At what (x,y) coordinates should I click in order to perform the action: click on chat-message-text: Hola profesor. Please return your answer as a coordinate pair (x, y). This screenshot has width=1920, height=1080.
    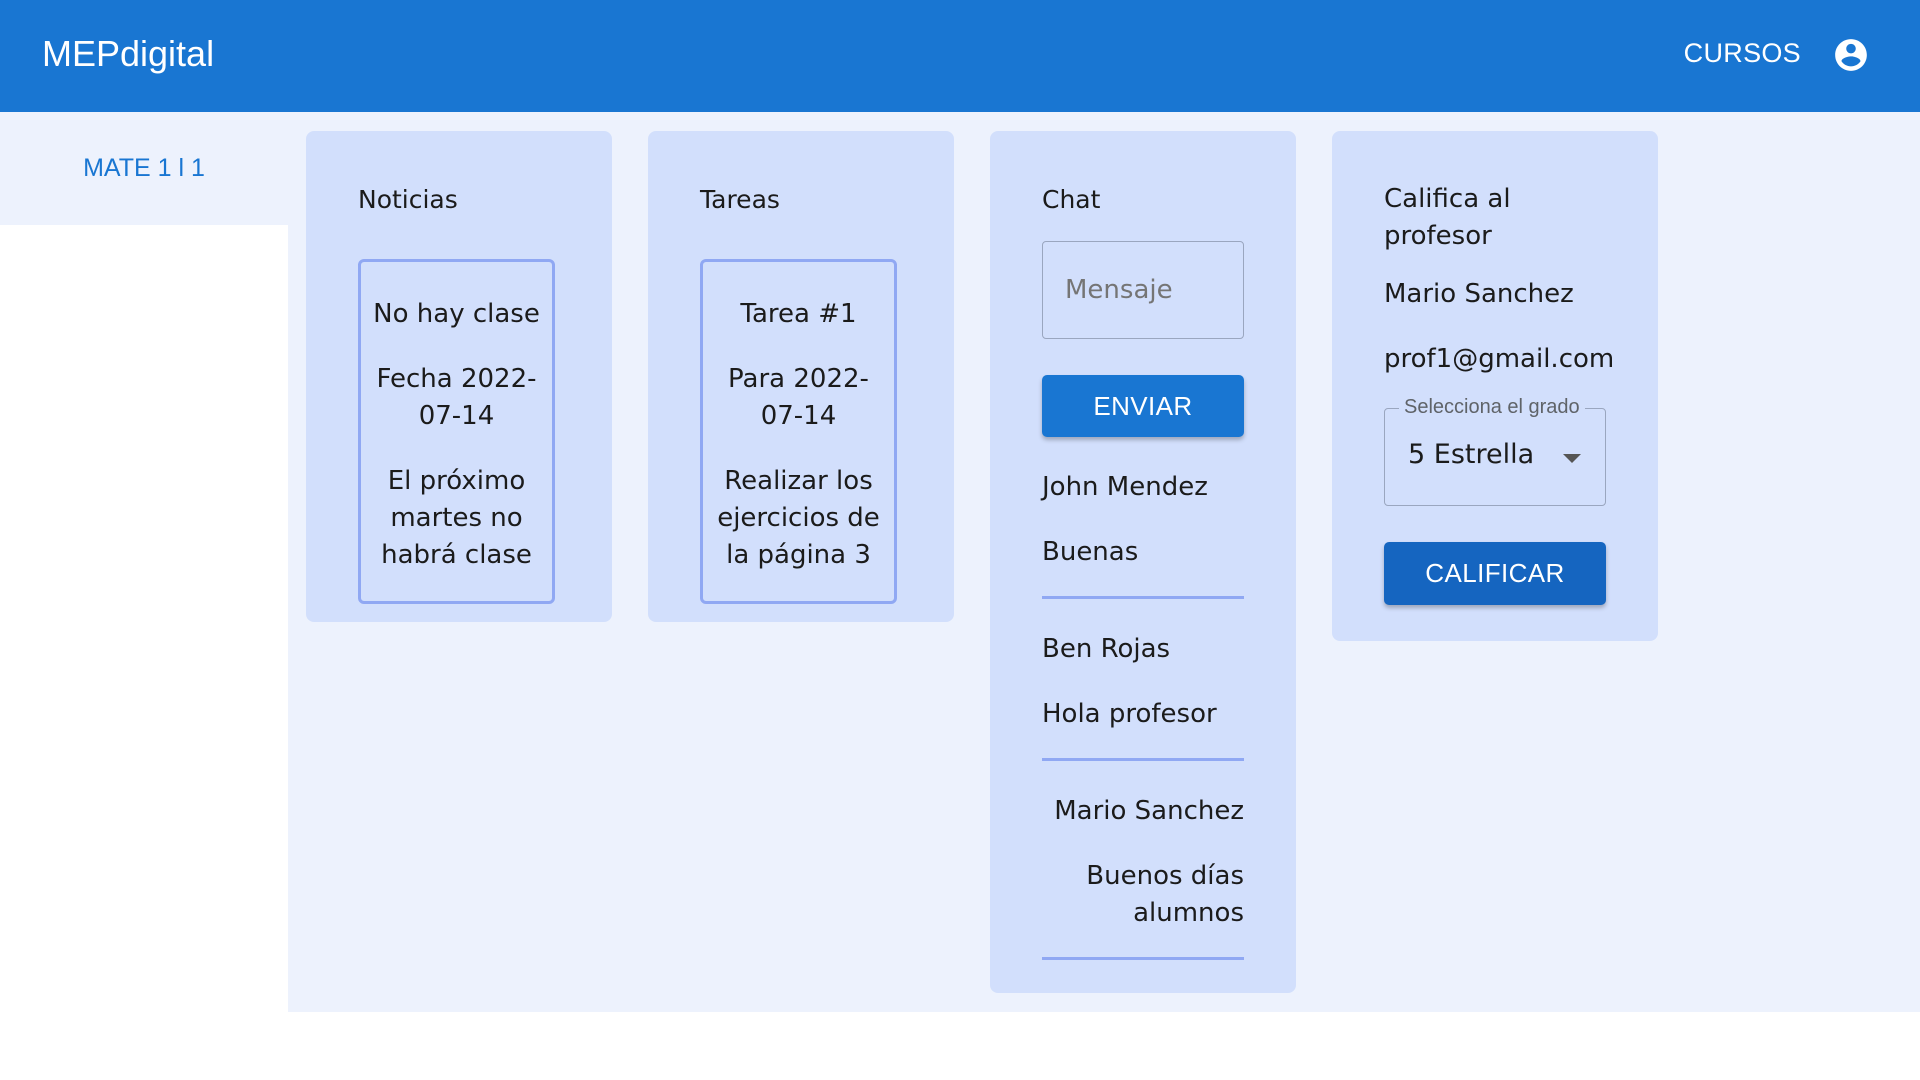
    Looking at the image, I should click on (1129, 714).